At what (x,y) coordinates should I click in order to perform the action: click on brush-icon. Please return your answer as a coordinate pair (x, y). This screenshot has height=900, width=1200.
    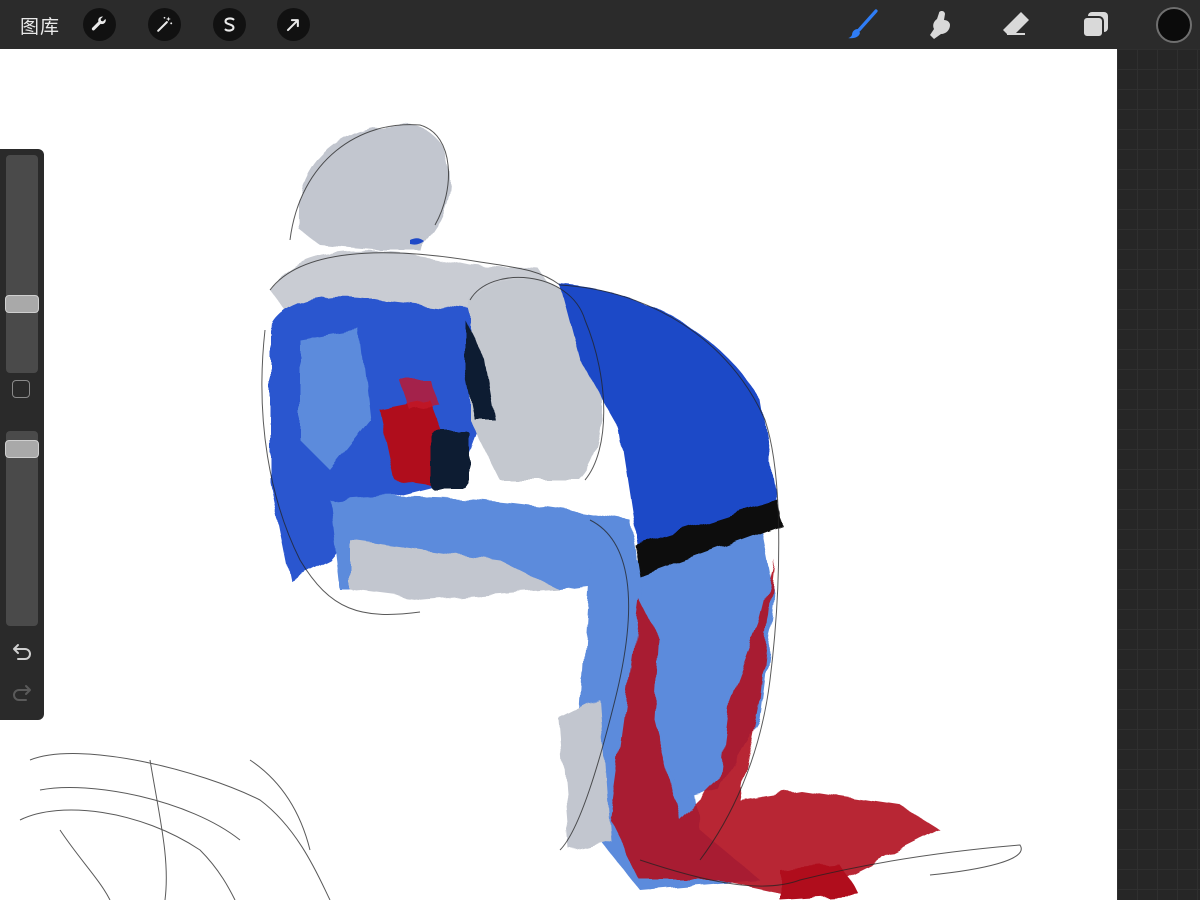
    Looking at the image, I should click on (863, 25).